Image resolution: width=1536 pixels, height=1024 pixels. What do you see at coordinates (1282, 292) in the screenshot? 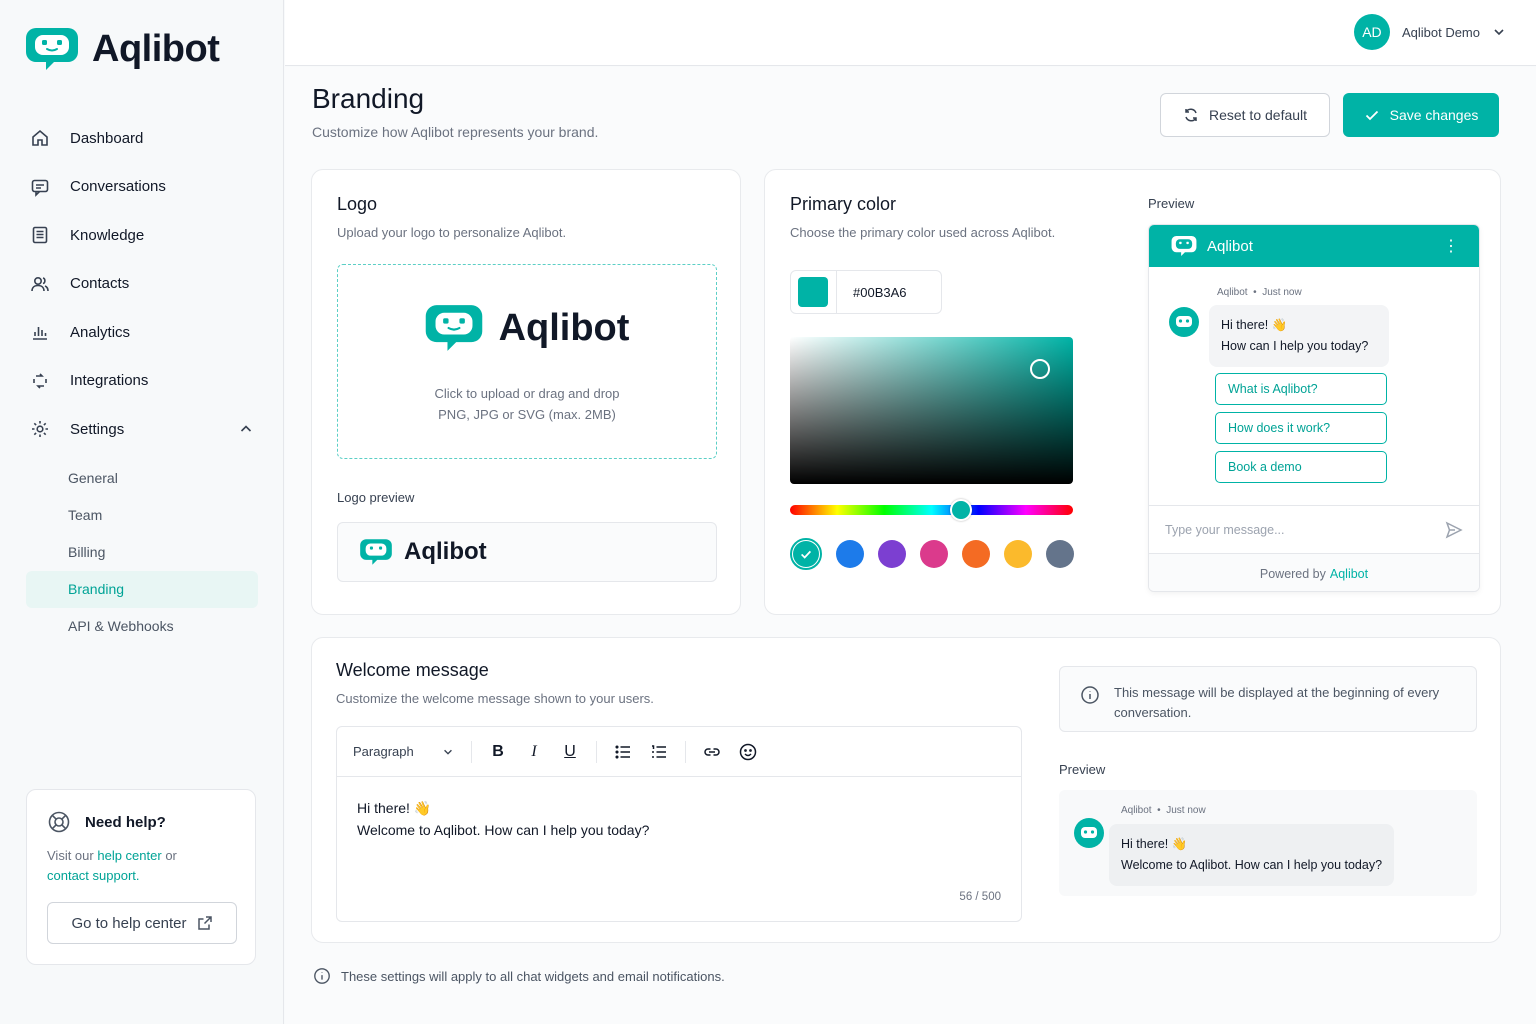
I see `widget-time: Just now` at bounding box center [1282, 292].